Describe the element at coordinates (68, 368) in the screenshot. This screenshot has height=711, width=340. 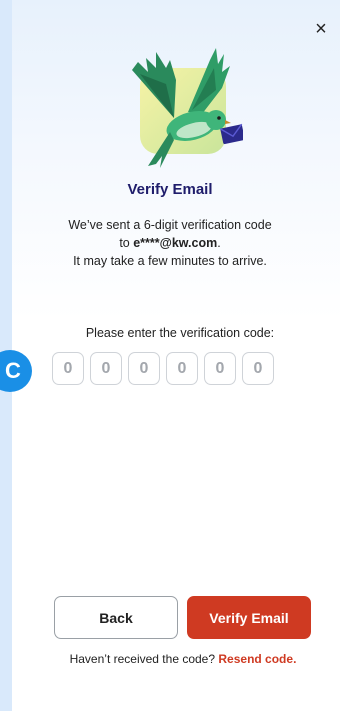
I see `code-digit-1: 0` at that location.